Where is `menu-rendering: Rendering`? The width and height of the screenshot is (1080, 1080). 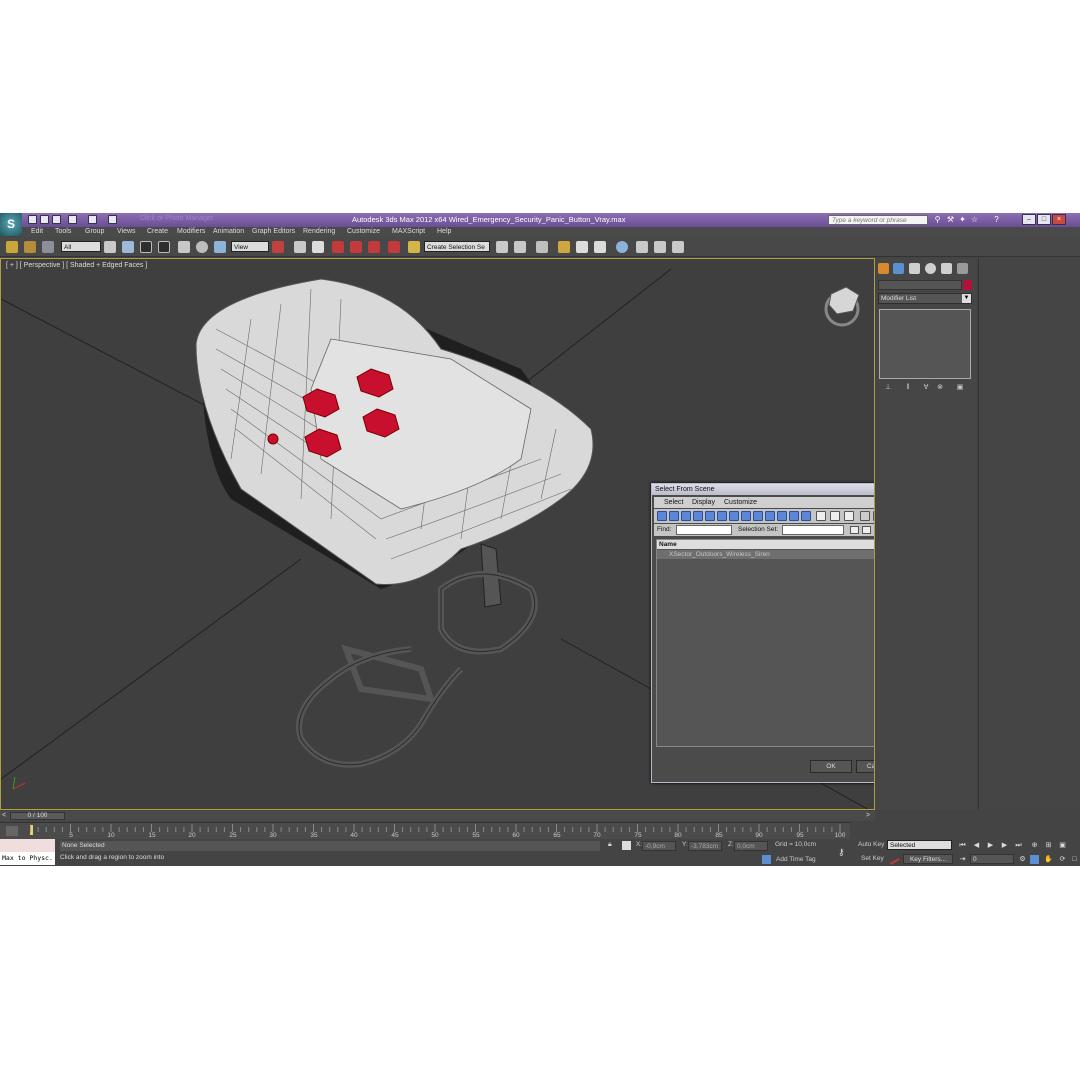 menu-rendering: Rendering is located at coordinates (319, 232).